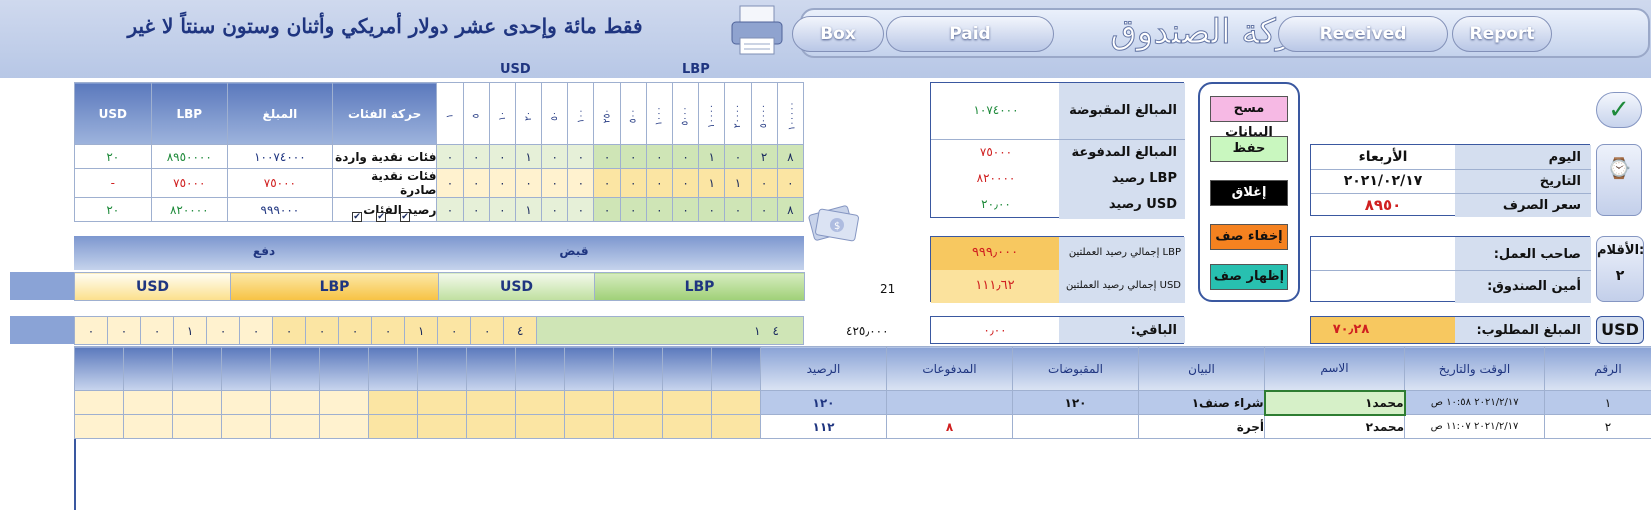  I want to click on lbp-count-cell: ٢, so click(764, 156).